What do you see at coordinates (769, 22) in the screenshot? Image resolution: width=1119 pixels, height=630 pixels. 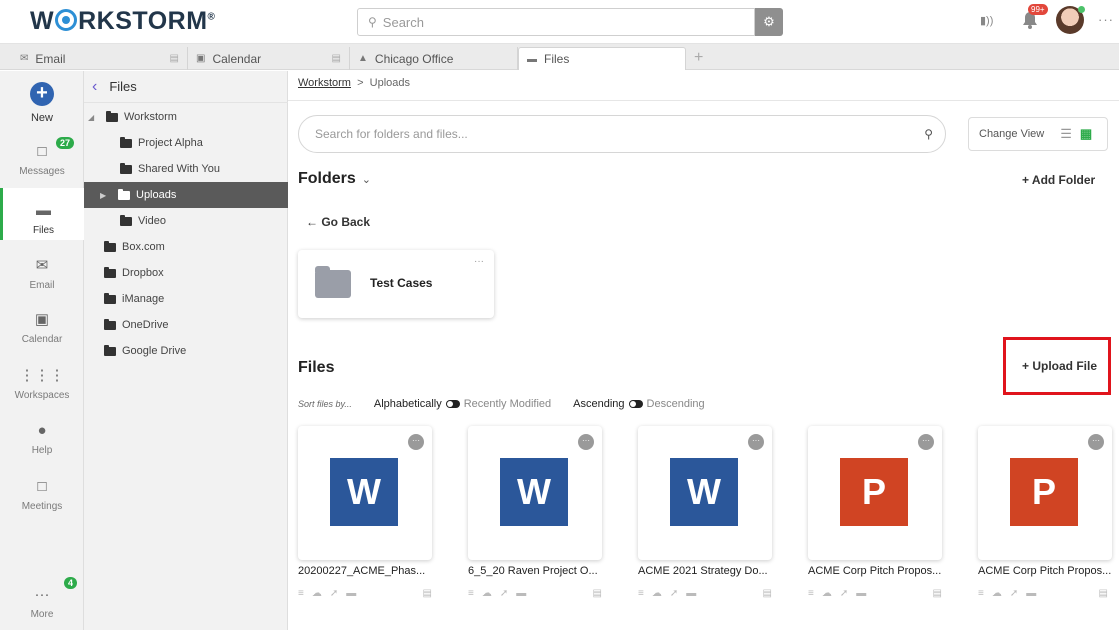 I see `search-settings-button: ⚙` at bounding box center [769, 22].